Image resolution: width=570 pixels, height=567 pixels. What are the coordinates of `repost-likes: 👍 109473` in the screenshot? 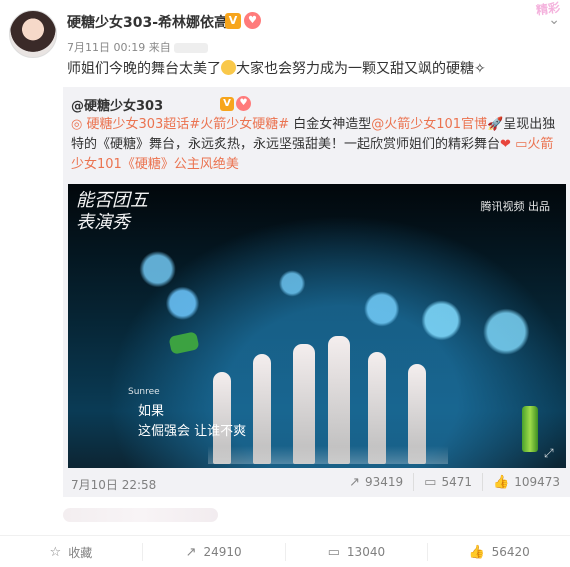 It's located at (526, 482).